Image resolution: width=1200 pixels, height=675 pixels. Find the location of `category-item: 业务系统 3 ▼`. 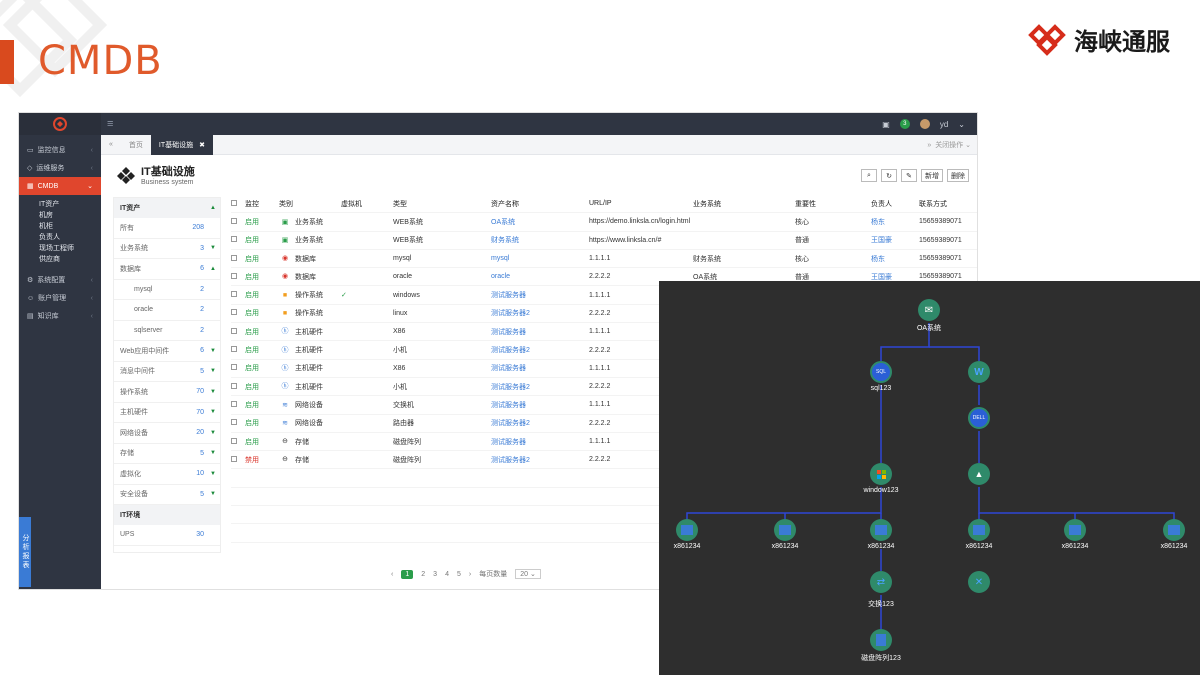

category-item: 业务系统 3 ▼ is located at coordinates (167, 249).